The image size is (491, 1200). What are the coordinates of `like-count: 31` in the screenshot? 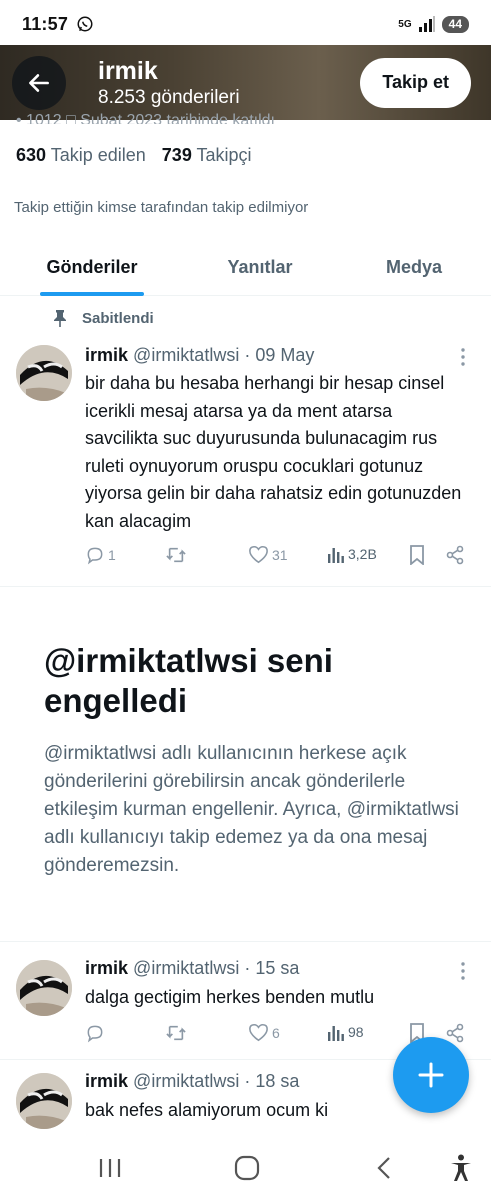 It's located at (280, 554).